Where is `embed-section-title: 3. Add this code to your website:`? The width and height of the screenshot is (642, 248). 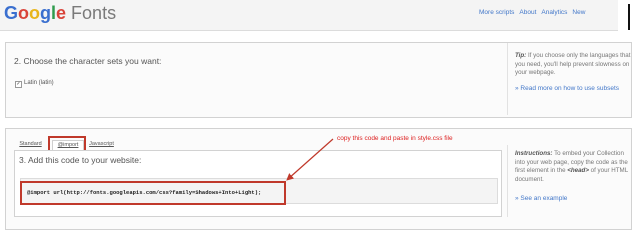
embed-section-title: 3. Add this code to your website: is located at coordinates (80, 160).